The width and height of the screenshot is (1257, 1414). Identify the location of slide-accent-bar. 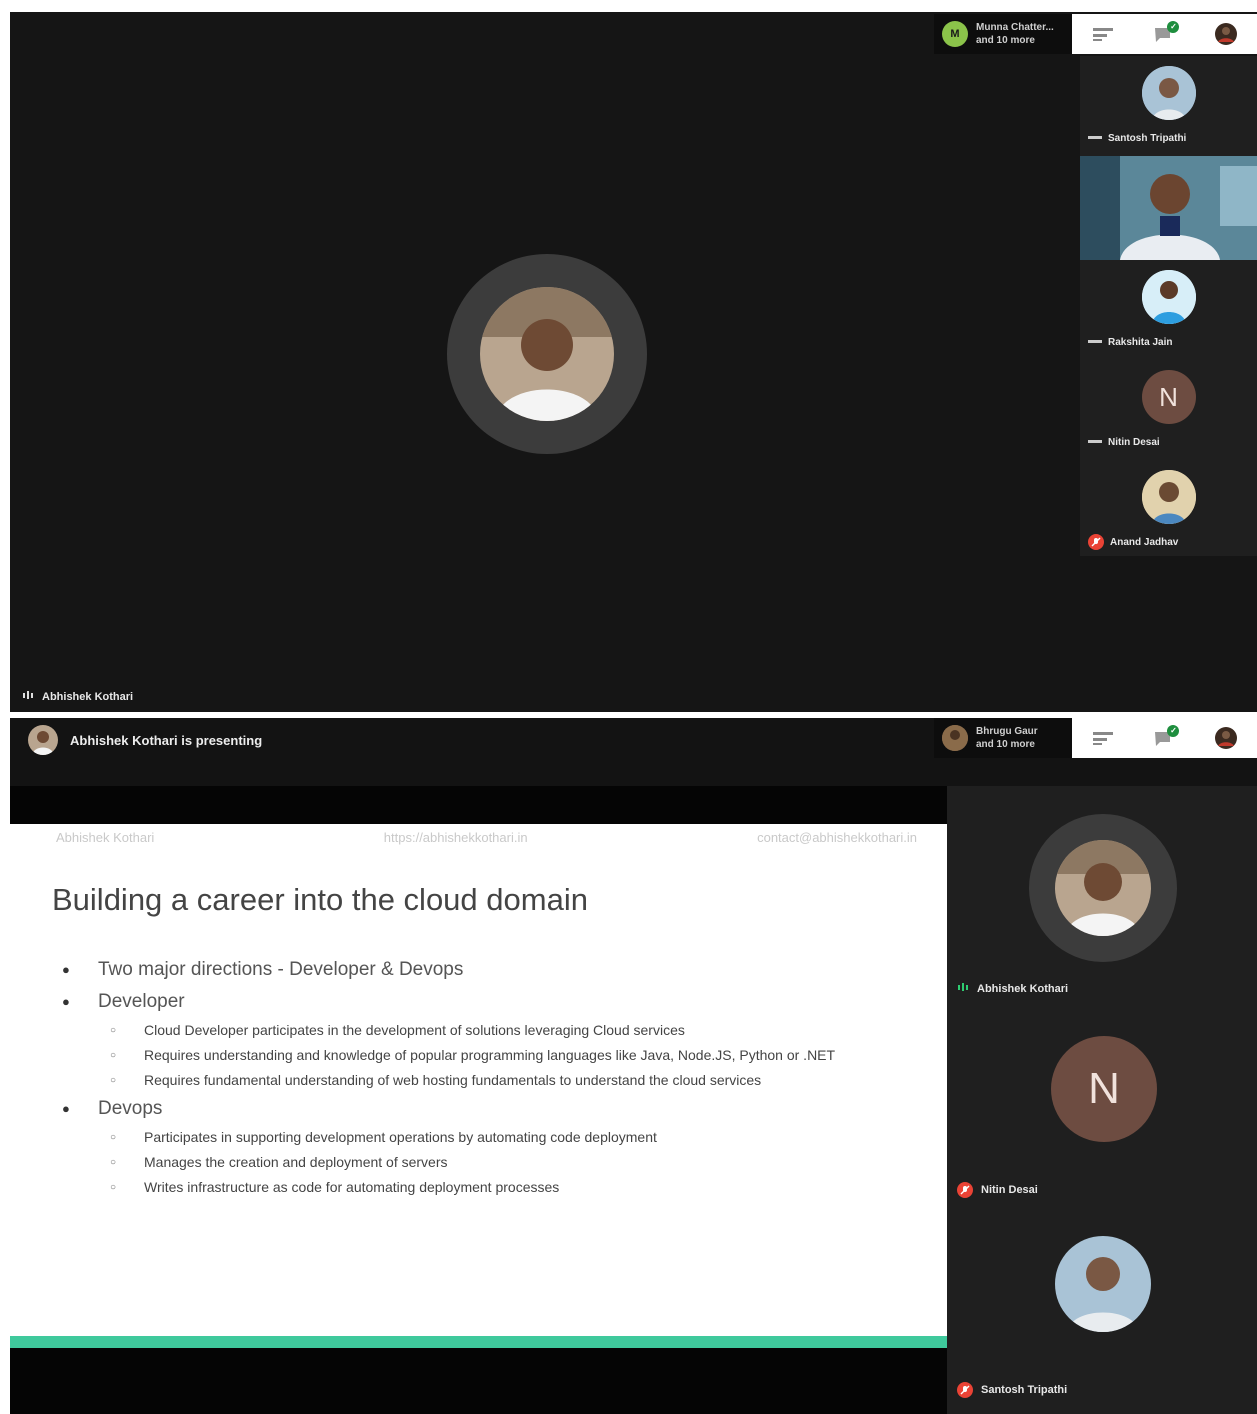
(478, 1342).